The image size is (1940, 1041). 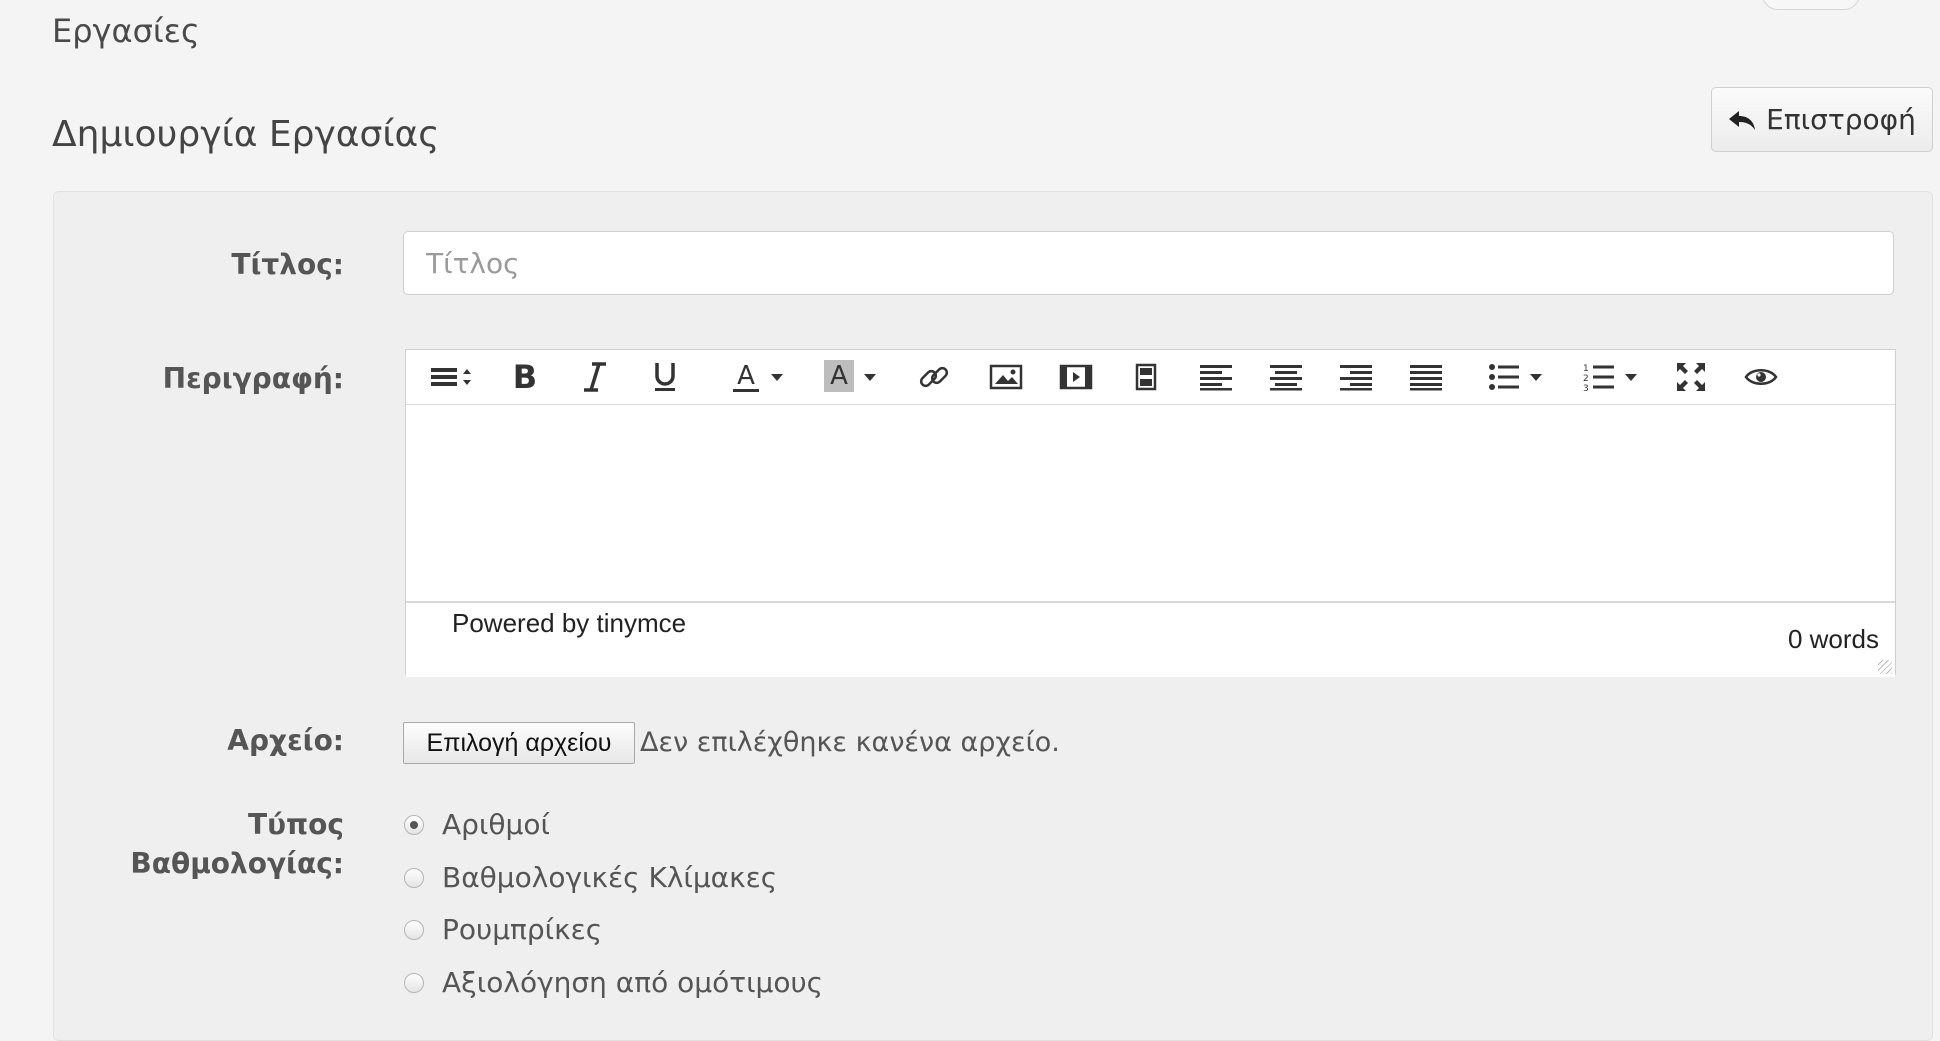 What do you see at coordinates (1148, 263) in the screenshot?
I see `title-input` at bounding box center [1148, 263].